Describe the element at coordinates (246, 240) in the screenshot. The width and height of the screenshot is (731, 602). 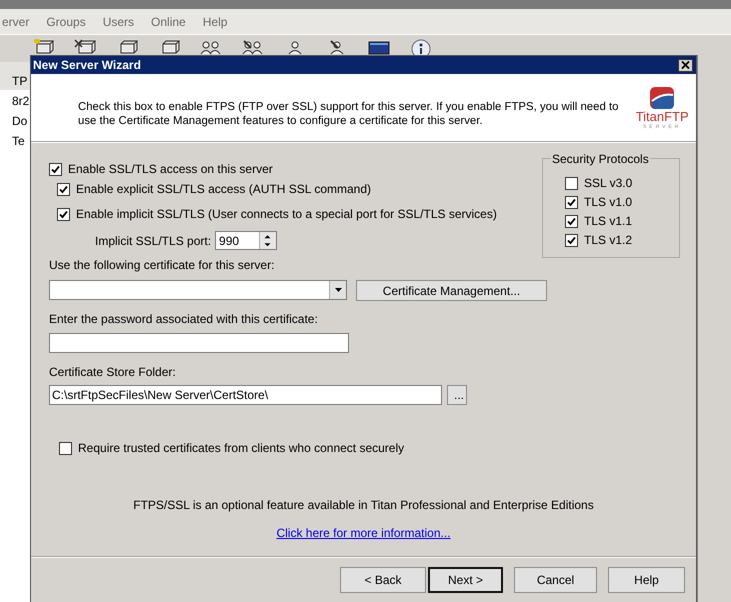
I see `port-spinner: 990` at that location.